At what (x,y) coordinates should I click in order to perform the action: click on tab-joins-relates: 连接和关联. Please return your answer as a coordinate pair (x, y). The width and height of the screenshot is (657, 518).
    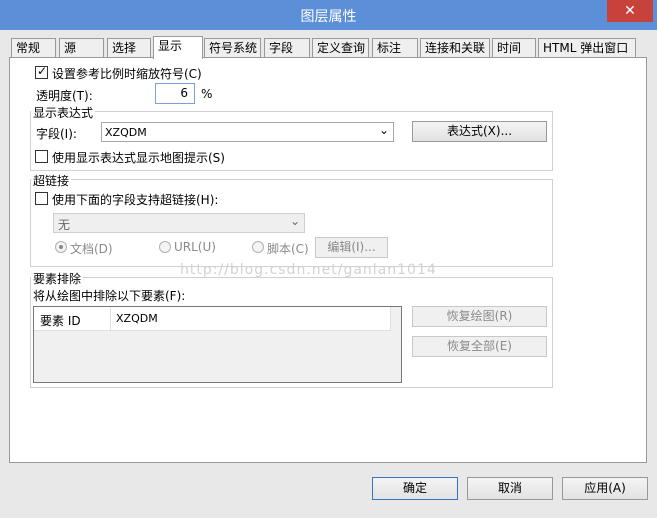
    Looking at the image, I should click on (455, 48).